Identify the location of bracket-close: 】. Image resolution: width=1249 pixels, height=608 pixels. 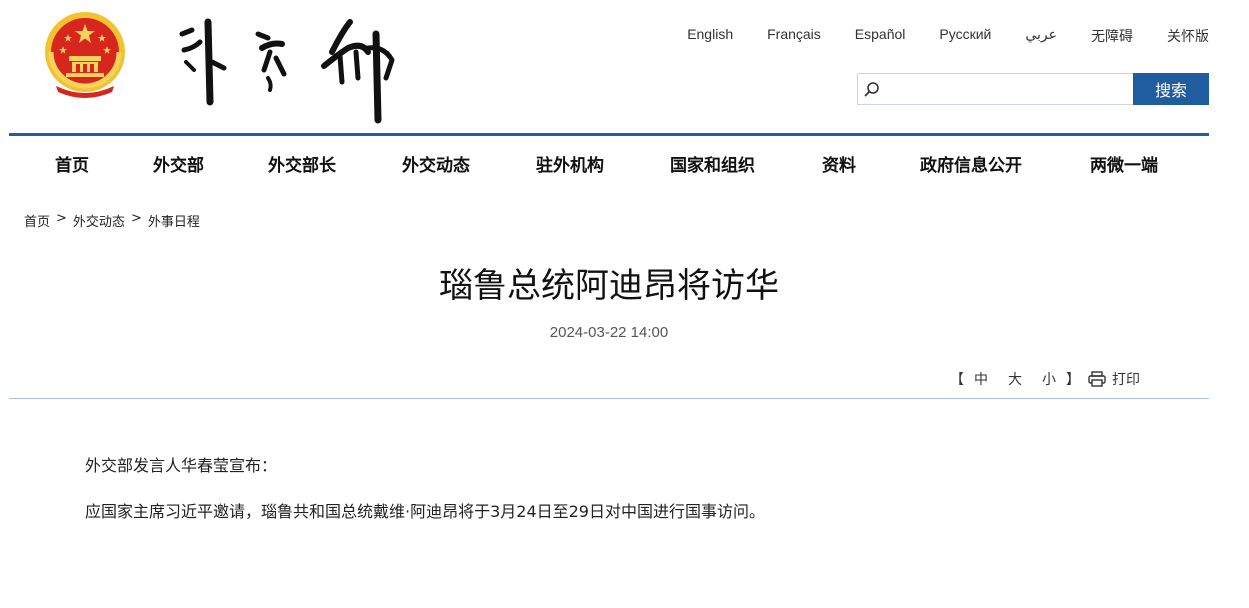
(1073, 380).